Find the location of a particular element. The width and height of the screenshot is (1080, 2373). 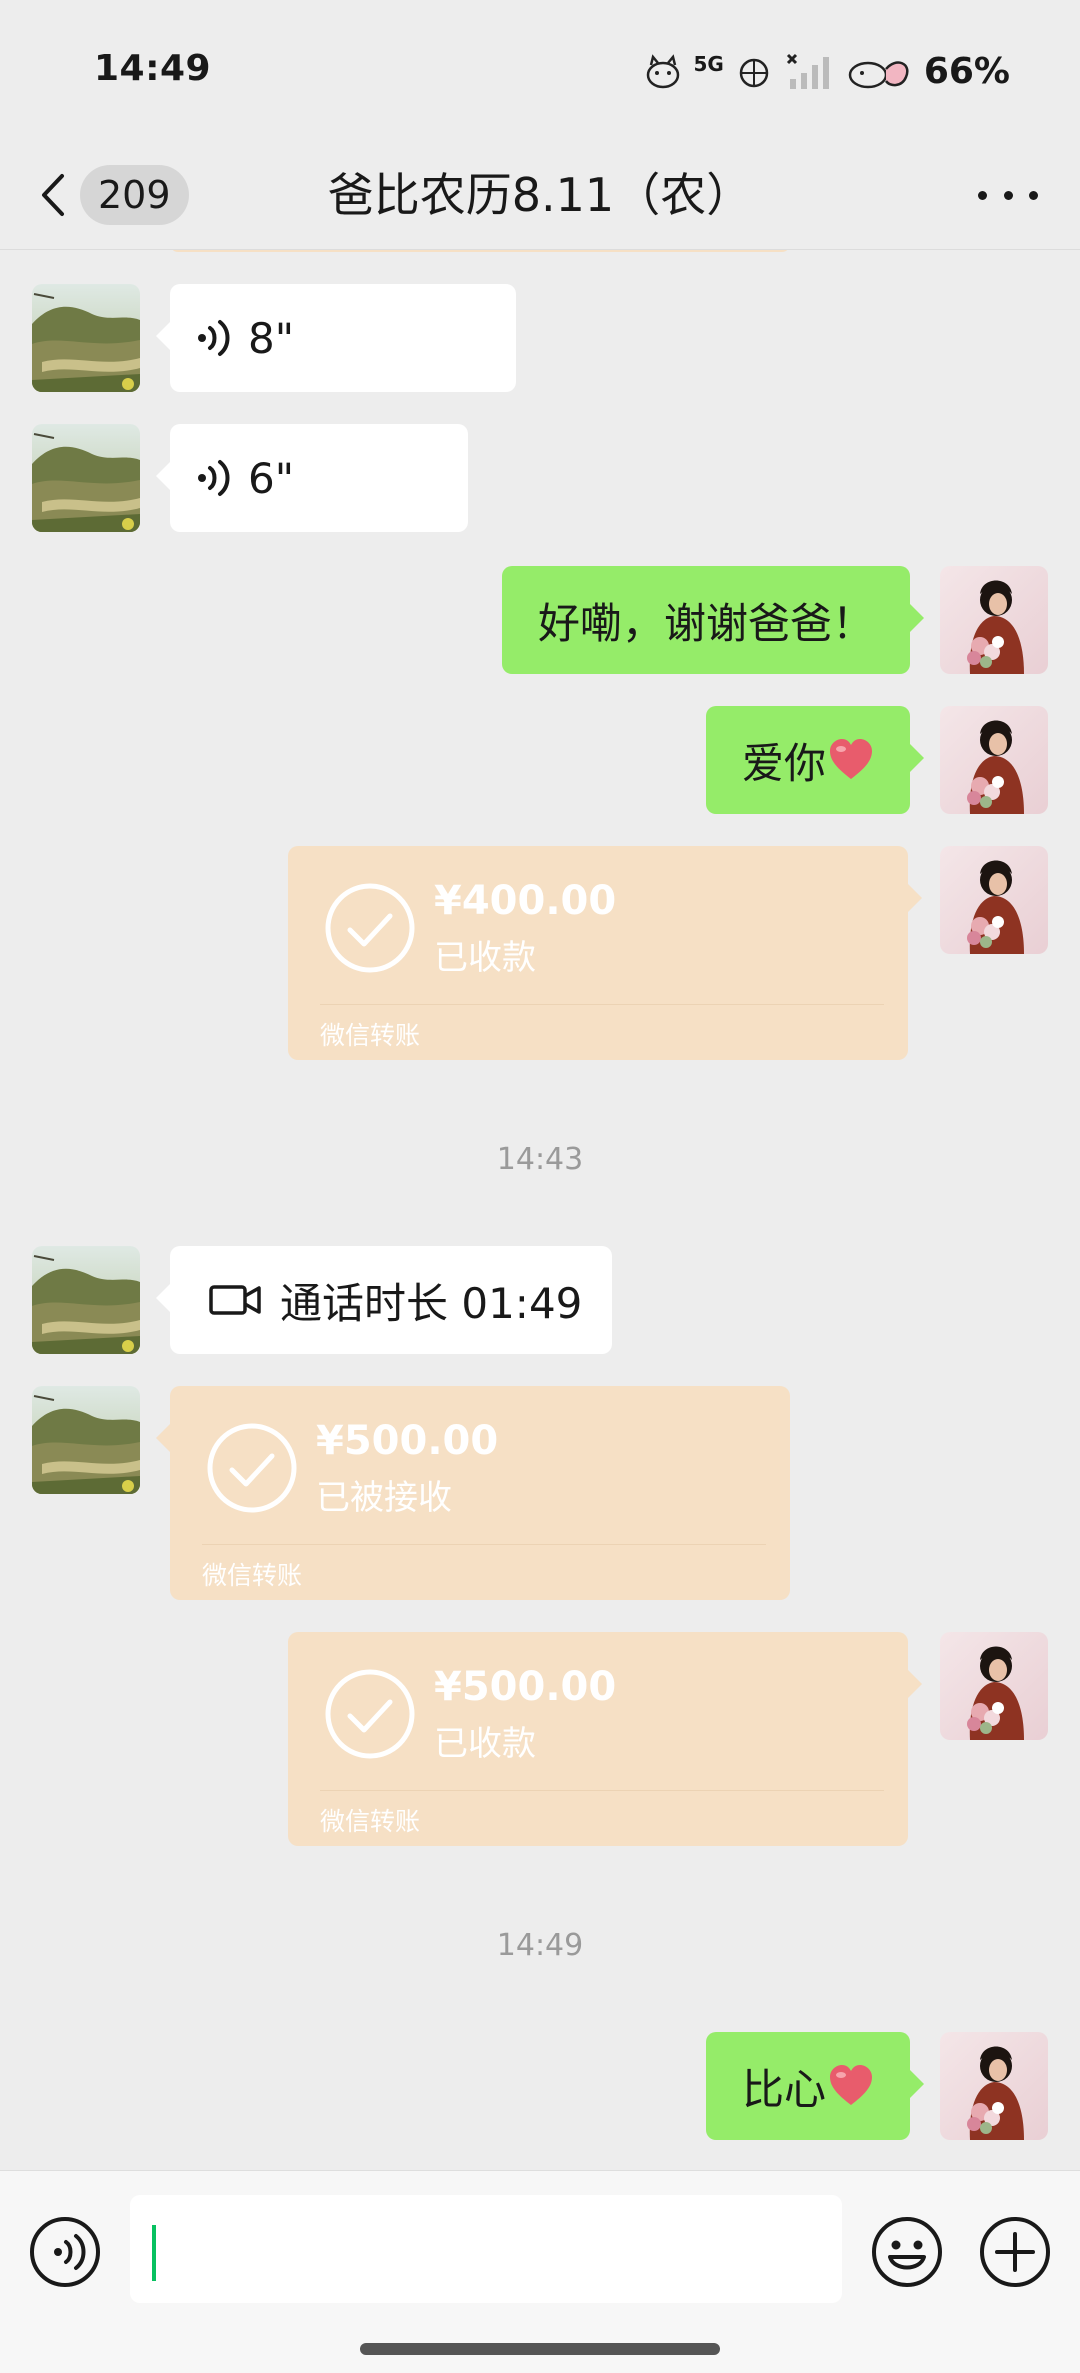

battery-level: 66% is located at coordinates (966, 71).